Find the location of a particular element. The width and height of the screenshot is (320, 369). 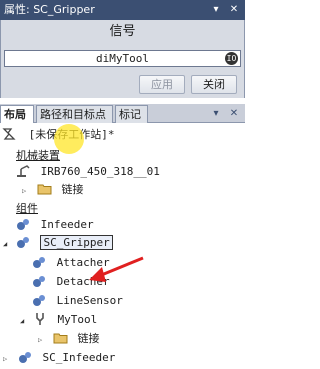

mechanisms-heading: 机械装置 is located at coordinates (38, 155).